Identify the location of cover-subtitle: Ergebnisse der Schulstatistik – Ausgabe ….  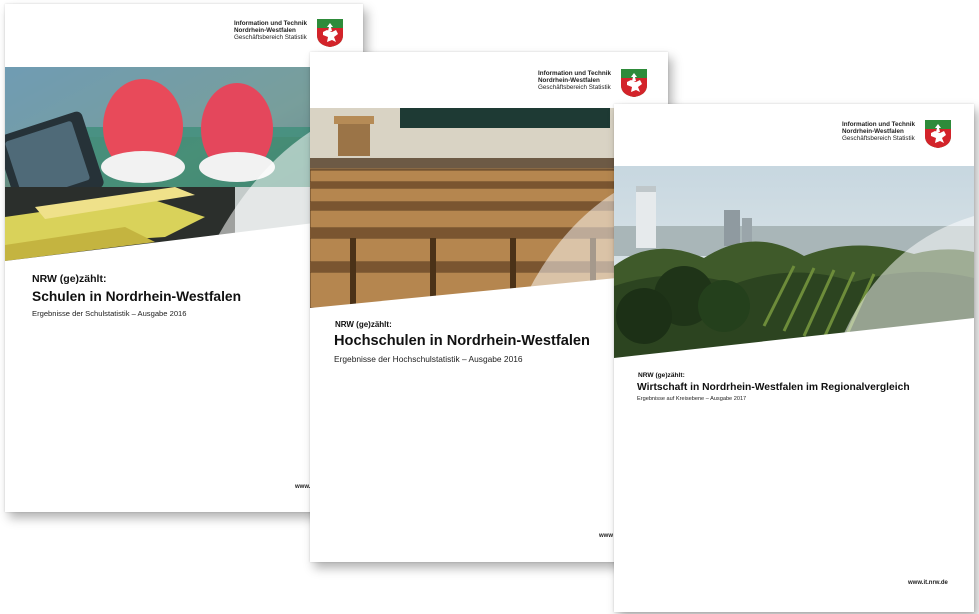
(109, 313).